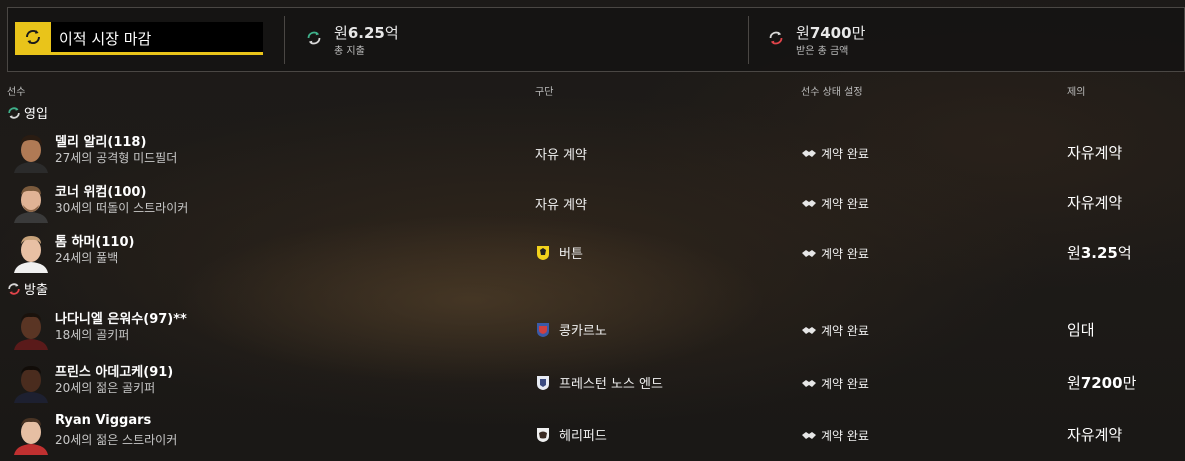  What do you see at coordinates (543, 434) in the screenshot?
I see `hereford-badge-icon` at bounding box center [543, 434].